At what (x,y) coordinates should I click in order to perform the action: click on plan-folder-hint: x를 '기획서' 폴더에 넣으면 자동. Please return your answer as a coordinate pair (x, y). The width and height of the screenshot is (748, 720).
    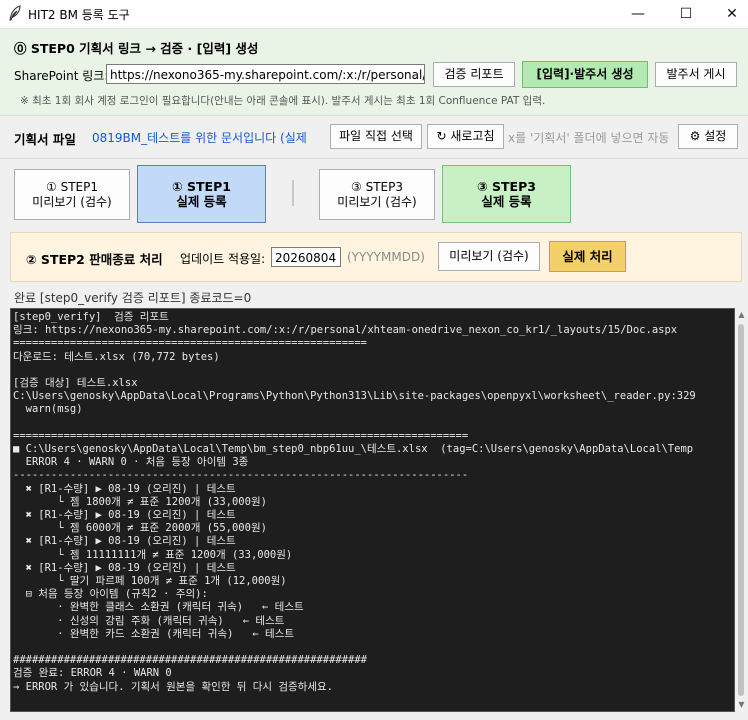
    Looking at the image, I should click on (589, 138).